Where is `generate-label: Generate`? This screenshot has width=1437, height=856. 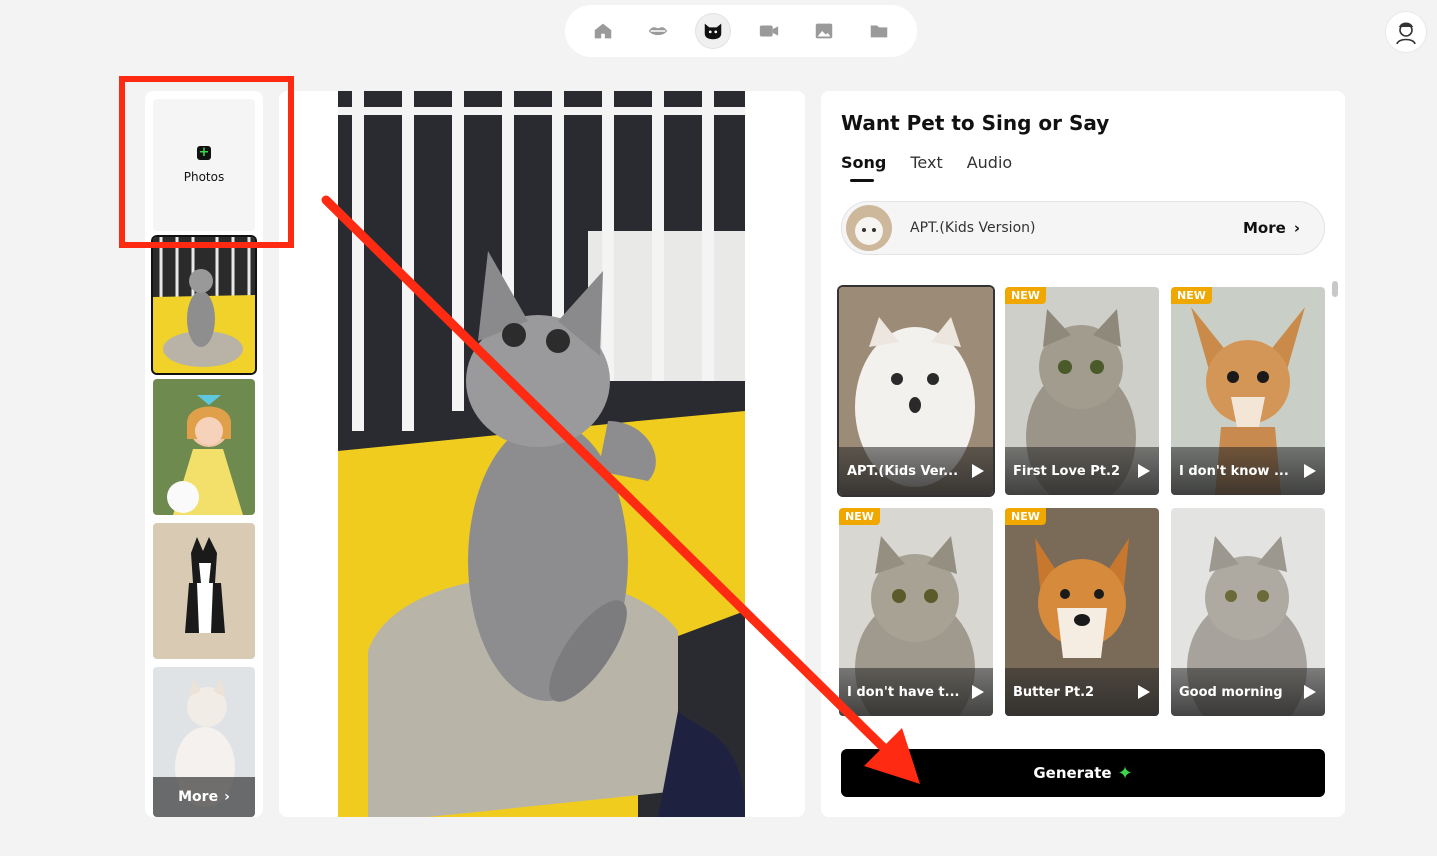
generate-label: Generate is located at coordinates (1072, 773).